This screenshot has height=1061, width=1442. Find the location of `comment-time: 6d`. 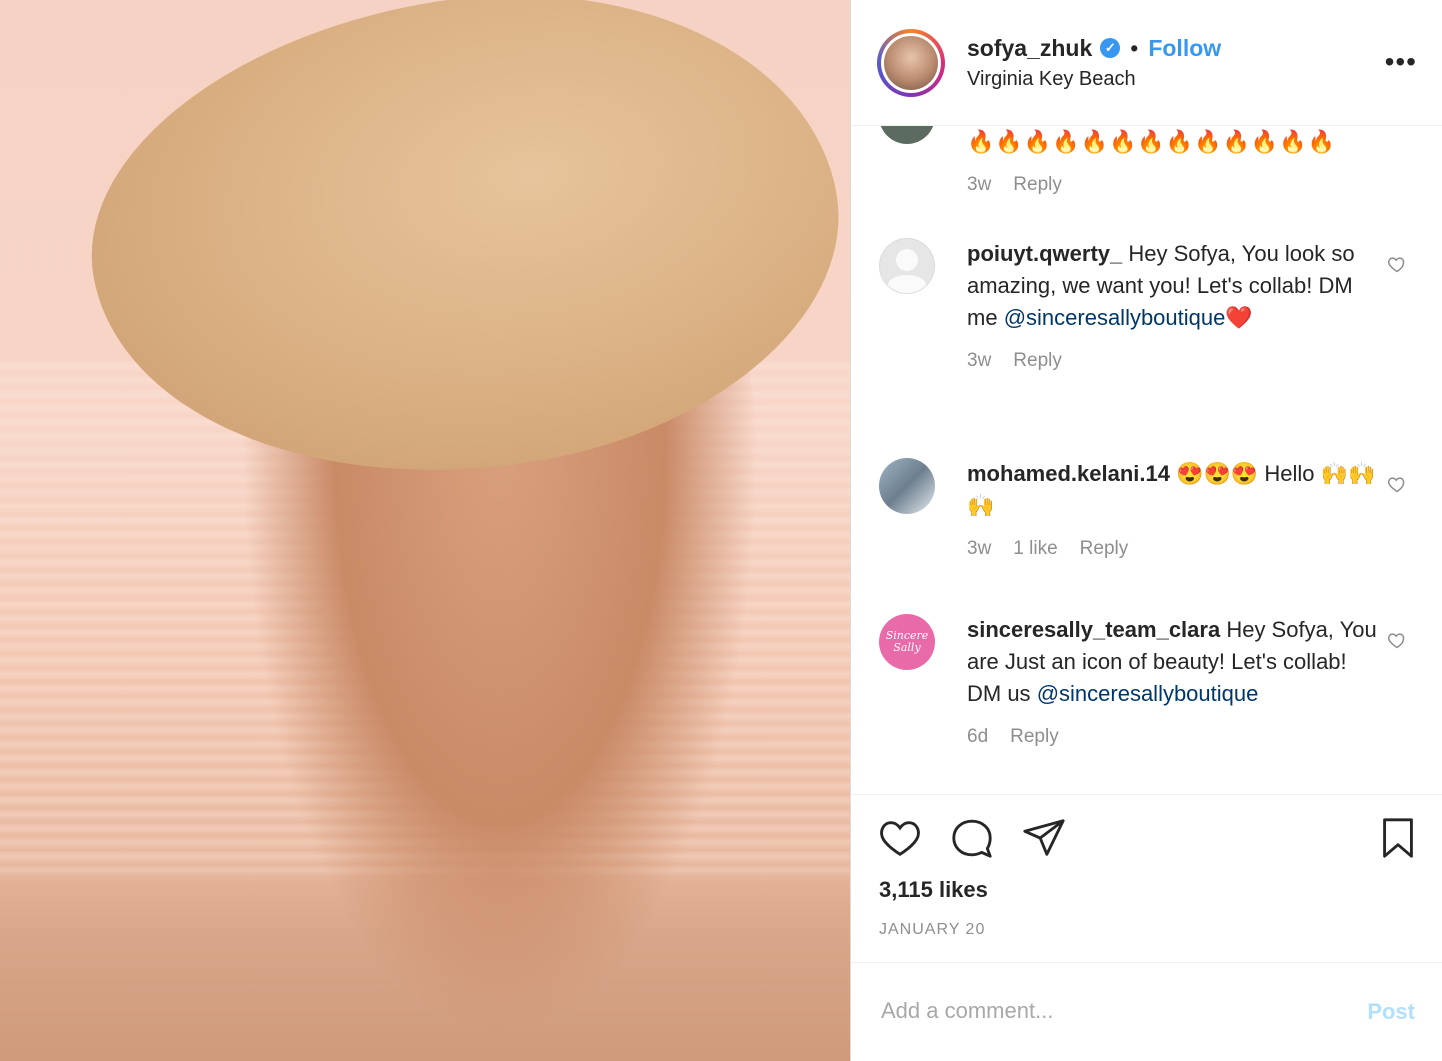

comment-time: 6d is located at coordinates (977, 737).